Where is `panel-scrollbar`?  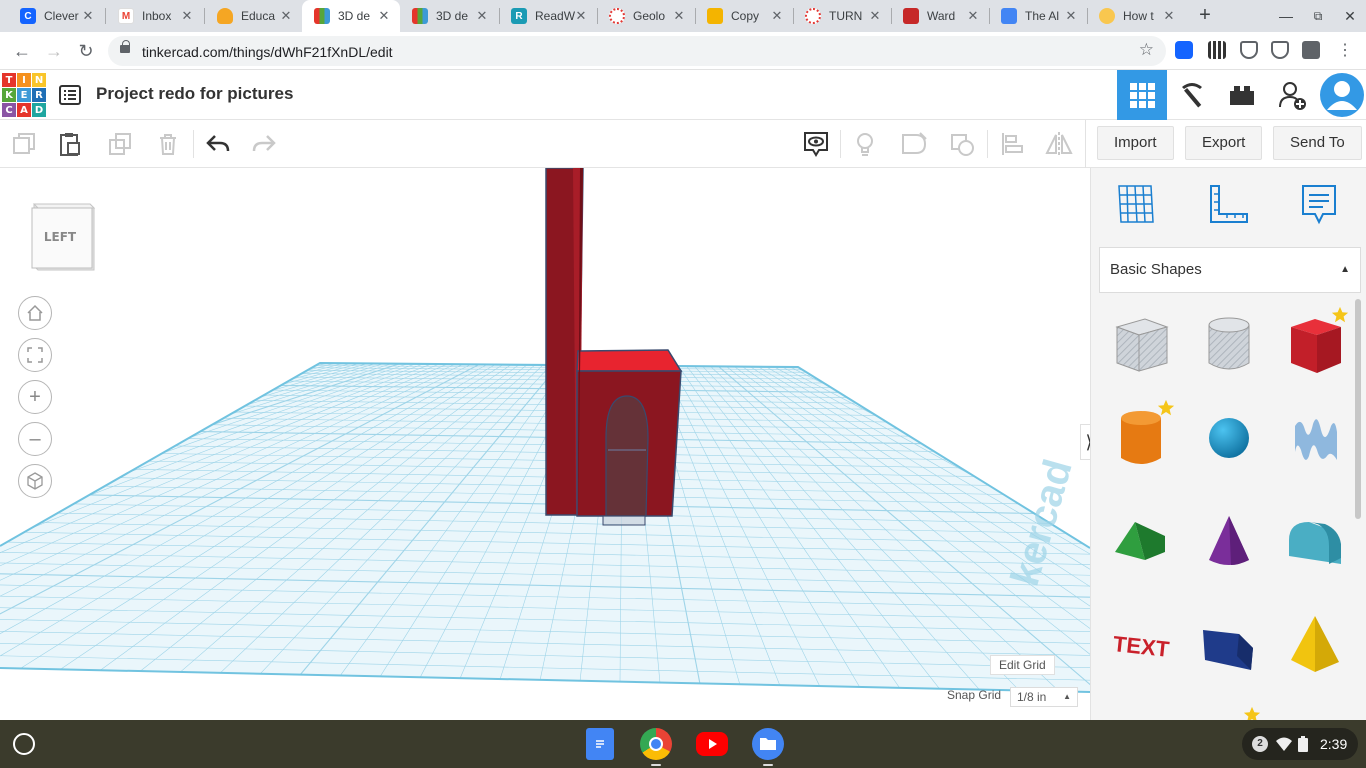 panel-scrollbar is located at coordinates (1358, 409).